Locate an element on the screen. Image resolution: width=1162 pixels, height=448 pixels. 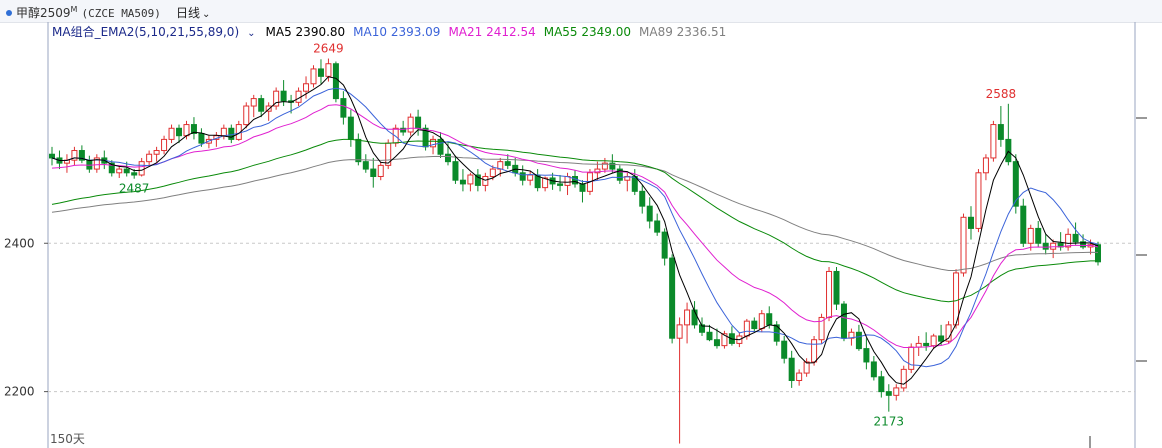
status-dot-icon is located at coordinates (9, 13).